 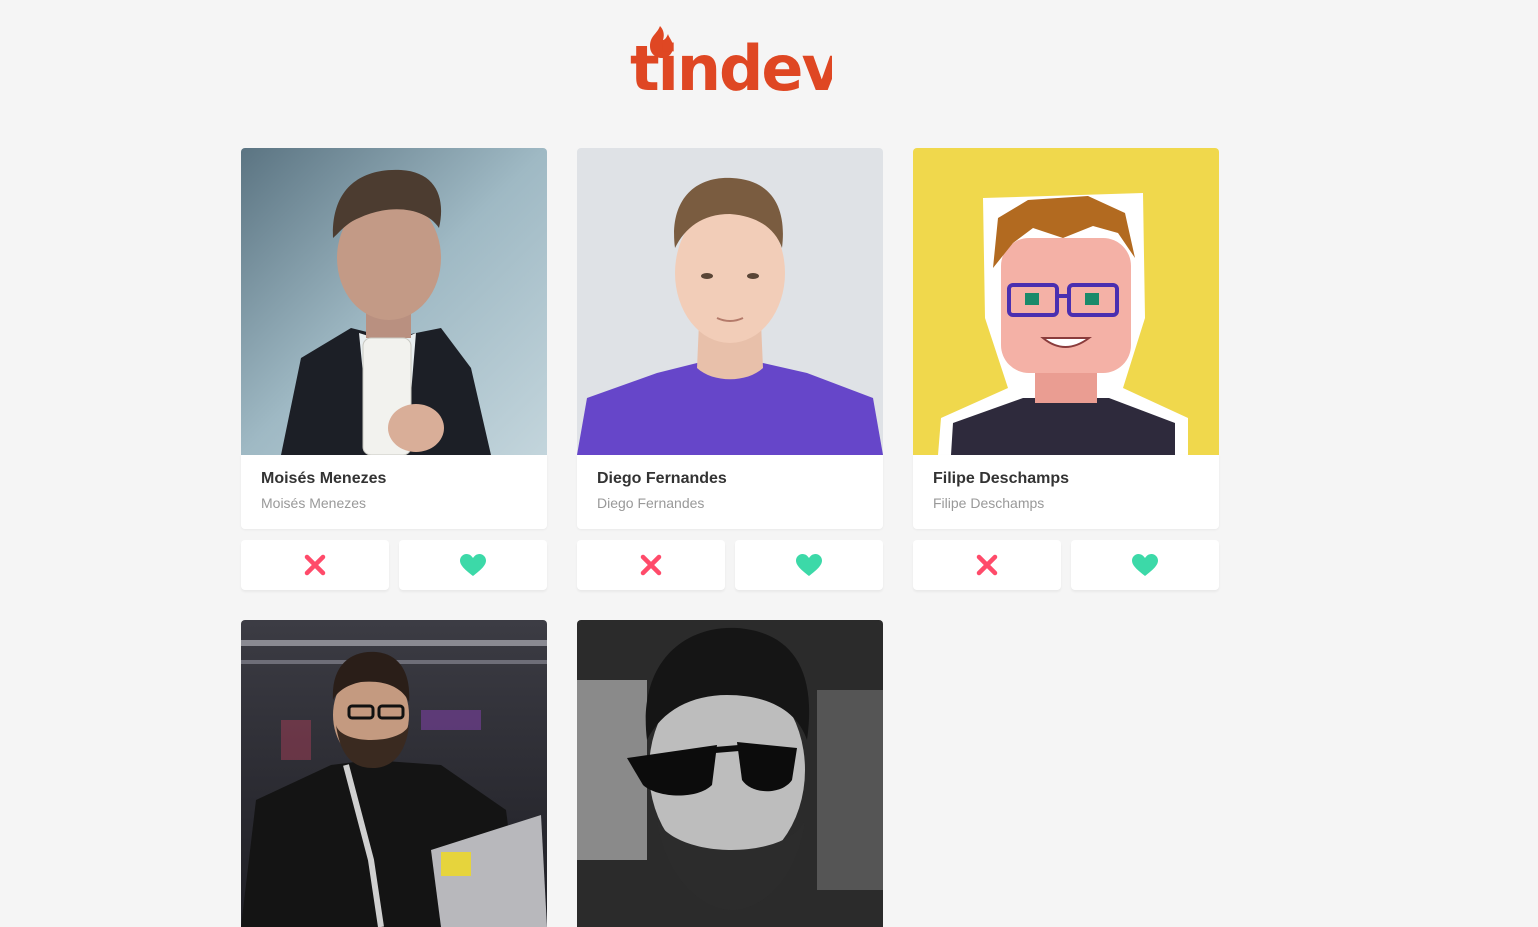 I want to click on developer-card: Filipe Deschamps Filipe Deschamps, so click(x=1066, y=369).